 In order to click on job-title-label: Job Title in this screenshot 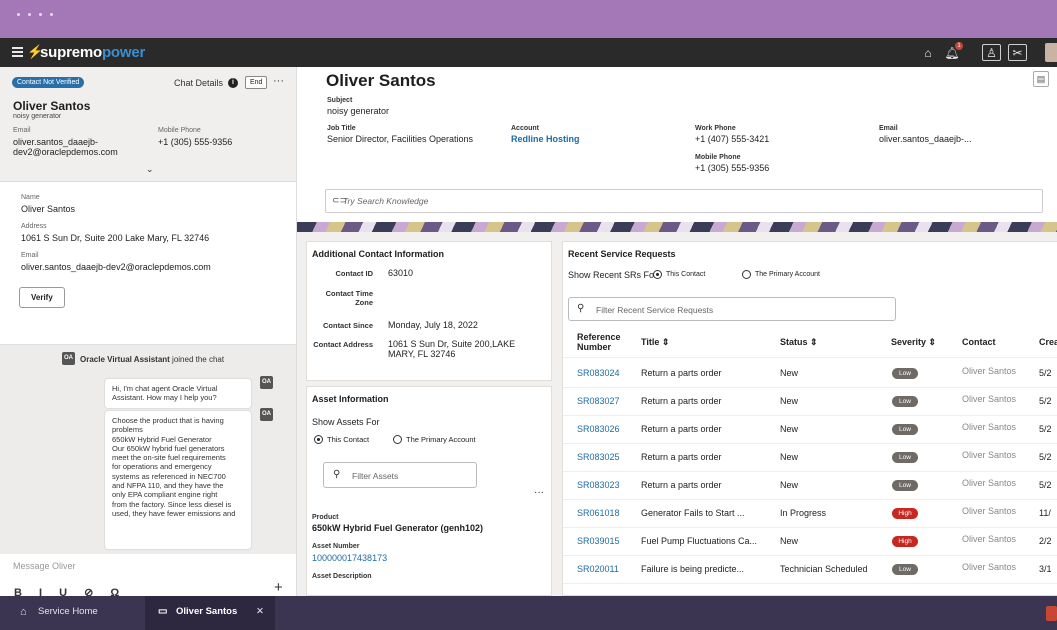, I will do `click(341, 128)`.